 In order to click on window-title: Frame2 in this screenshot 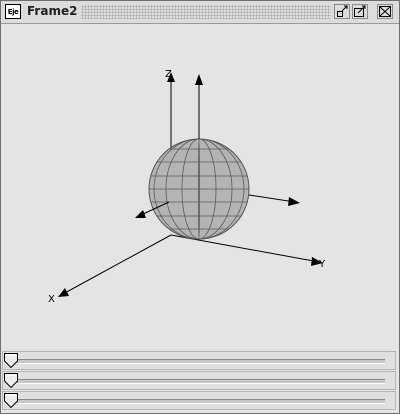, I will do `click(52, 11)`.